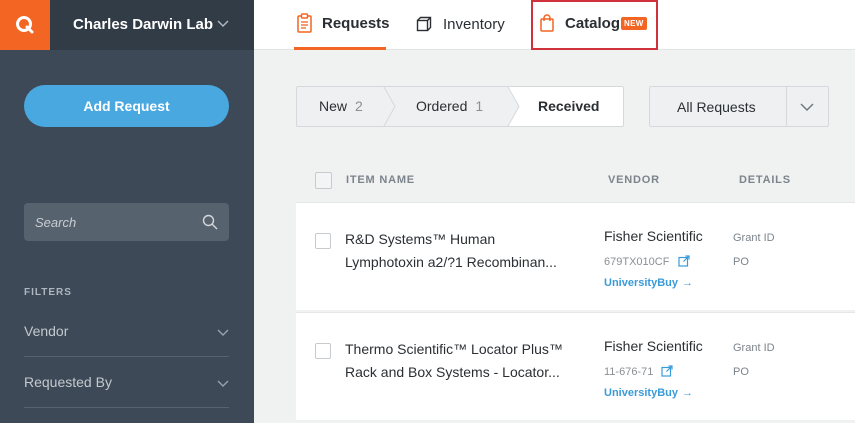 Image resolution: width=855 pixels, height=423 pixels. I want to click on segment-new: New 2, so click(341, 106).